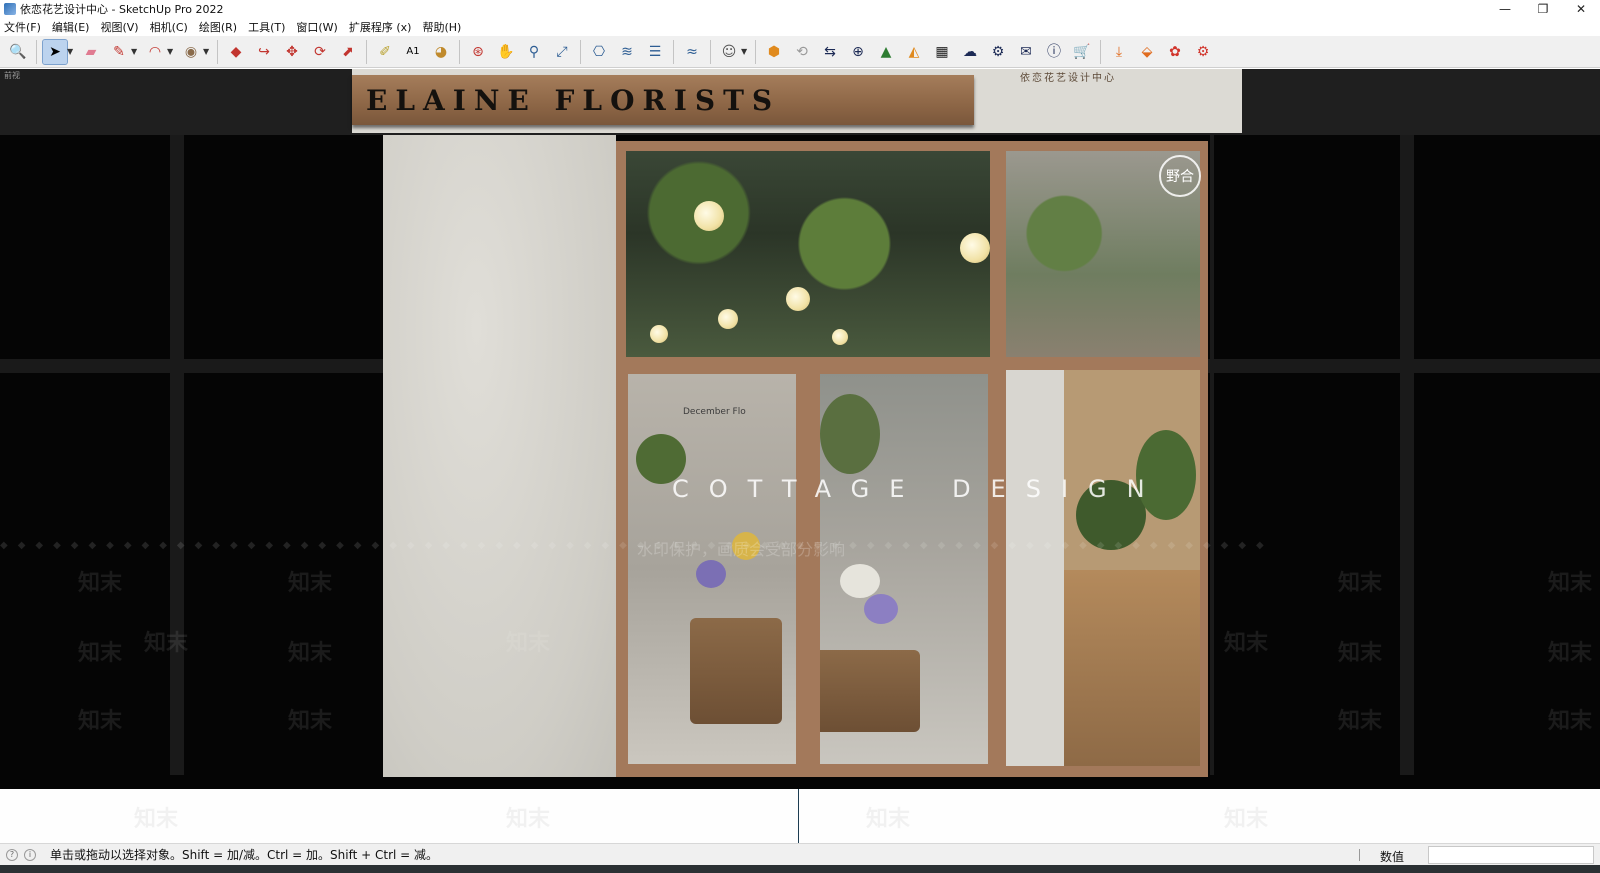  Describe the element at coordinates (858, 52) in the screenshot. I see `add-icon: ⊕` at that location.